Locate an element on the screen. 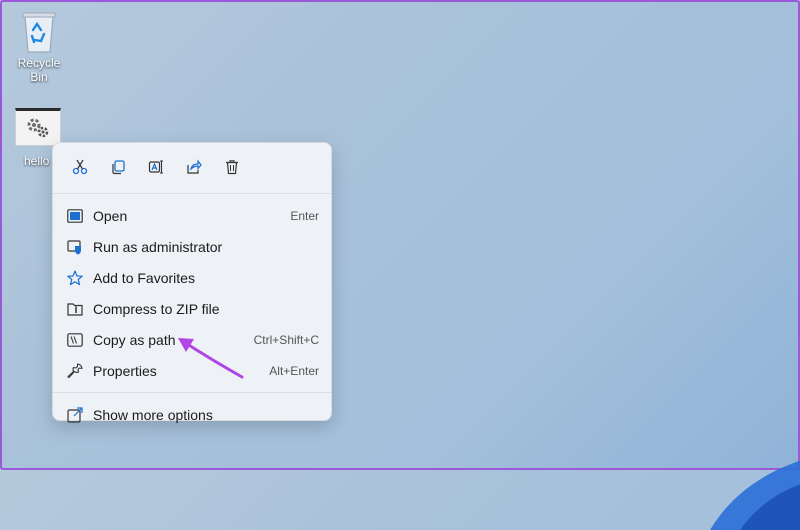 This screenshot has height=530, width=800. wallpaper-swoosh is located at coordinates (755, 495).